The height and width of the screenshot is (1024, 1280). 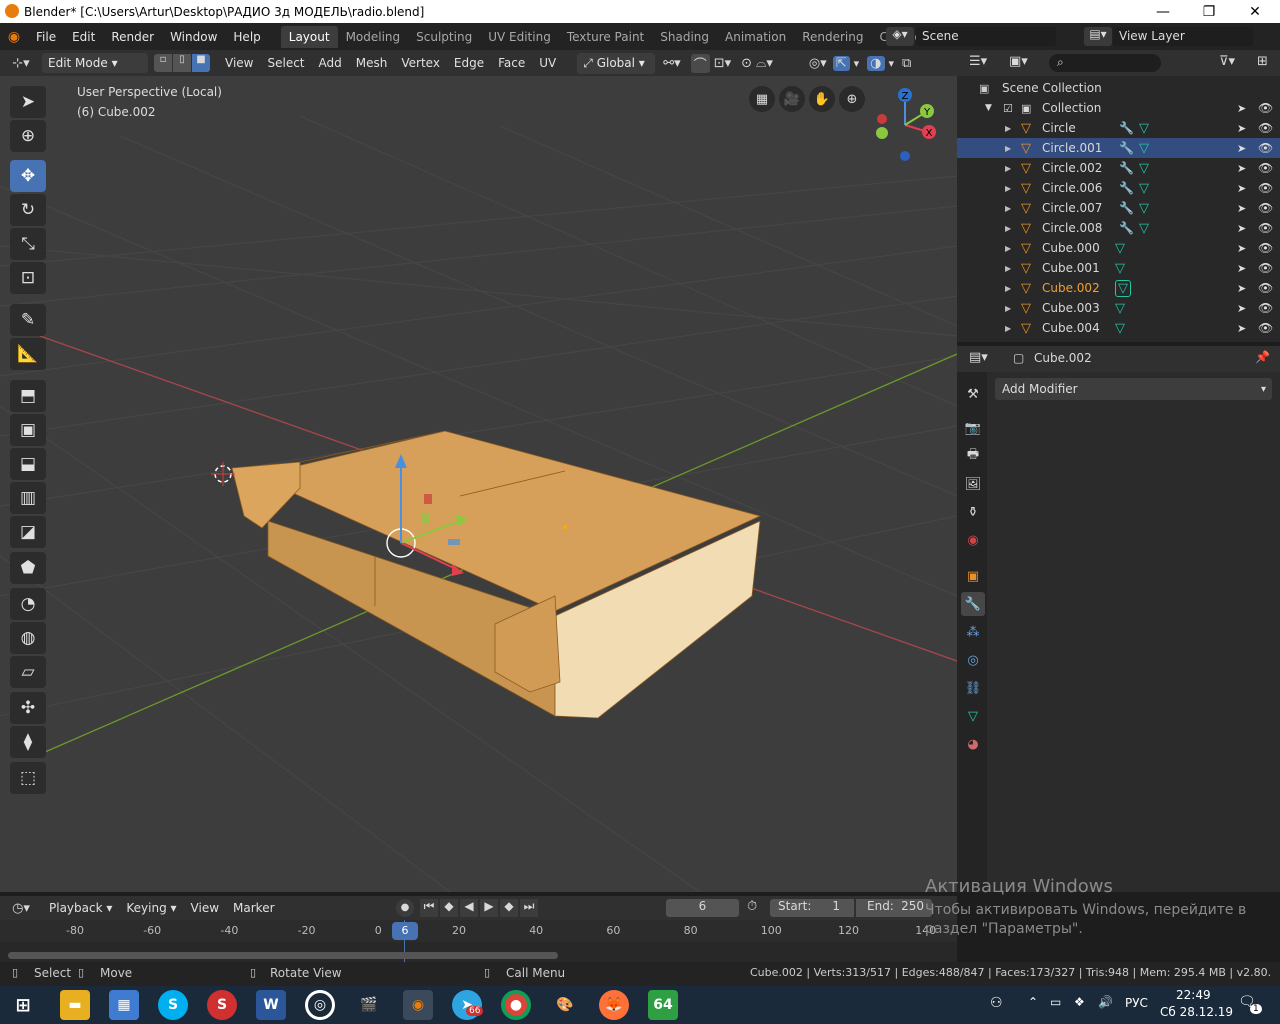 What do you see at coordinates (309, 36) in the screenshot?
I see `tab-layout: Layout` at bounding box center [309, 36].